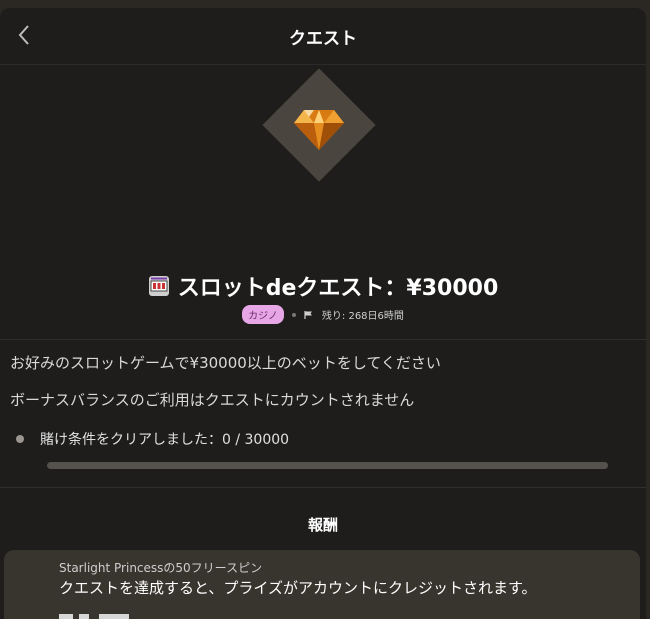  What do you see at coordinates (263, 314) in the screenshot?
I see `category-badge: カジノ` at bounding box center [263, 314].